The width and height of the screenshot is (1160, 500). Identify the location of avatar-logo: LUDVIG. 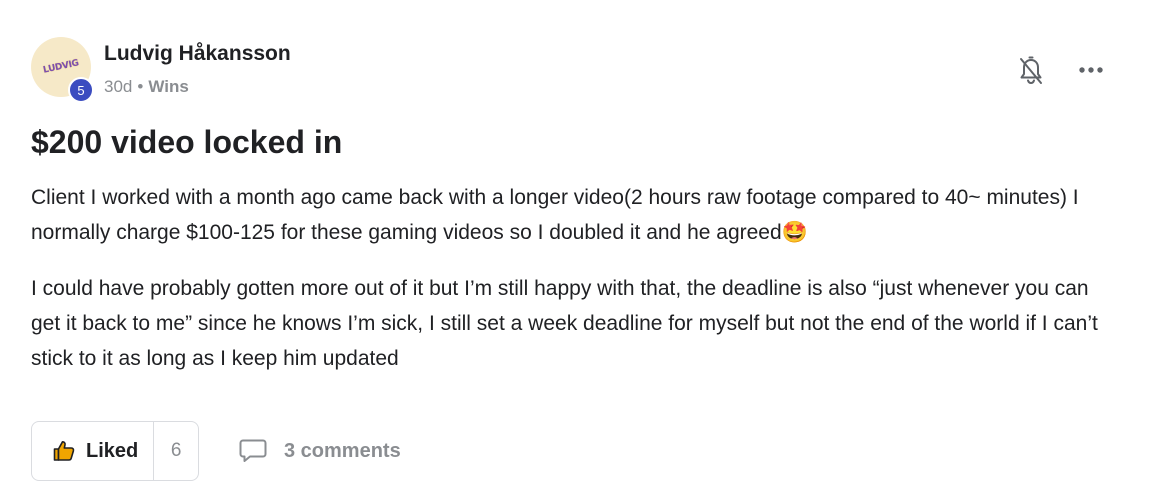
(61, 67).